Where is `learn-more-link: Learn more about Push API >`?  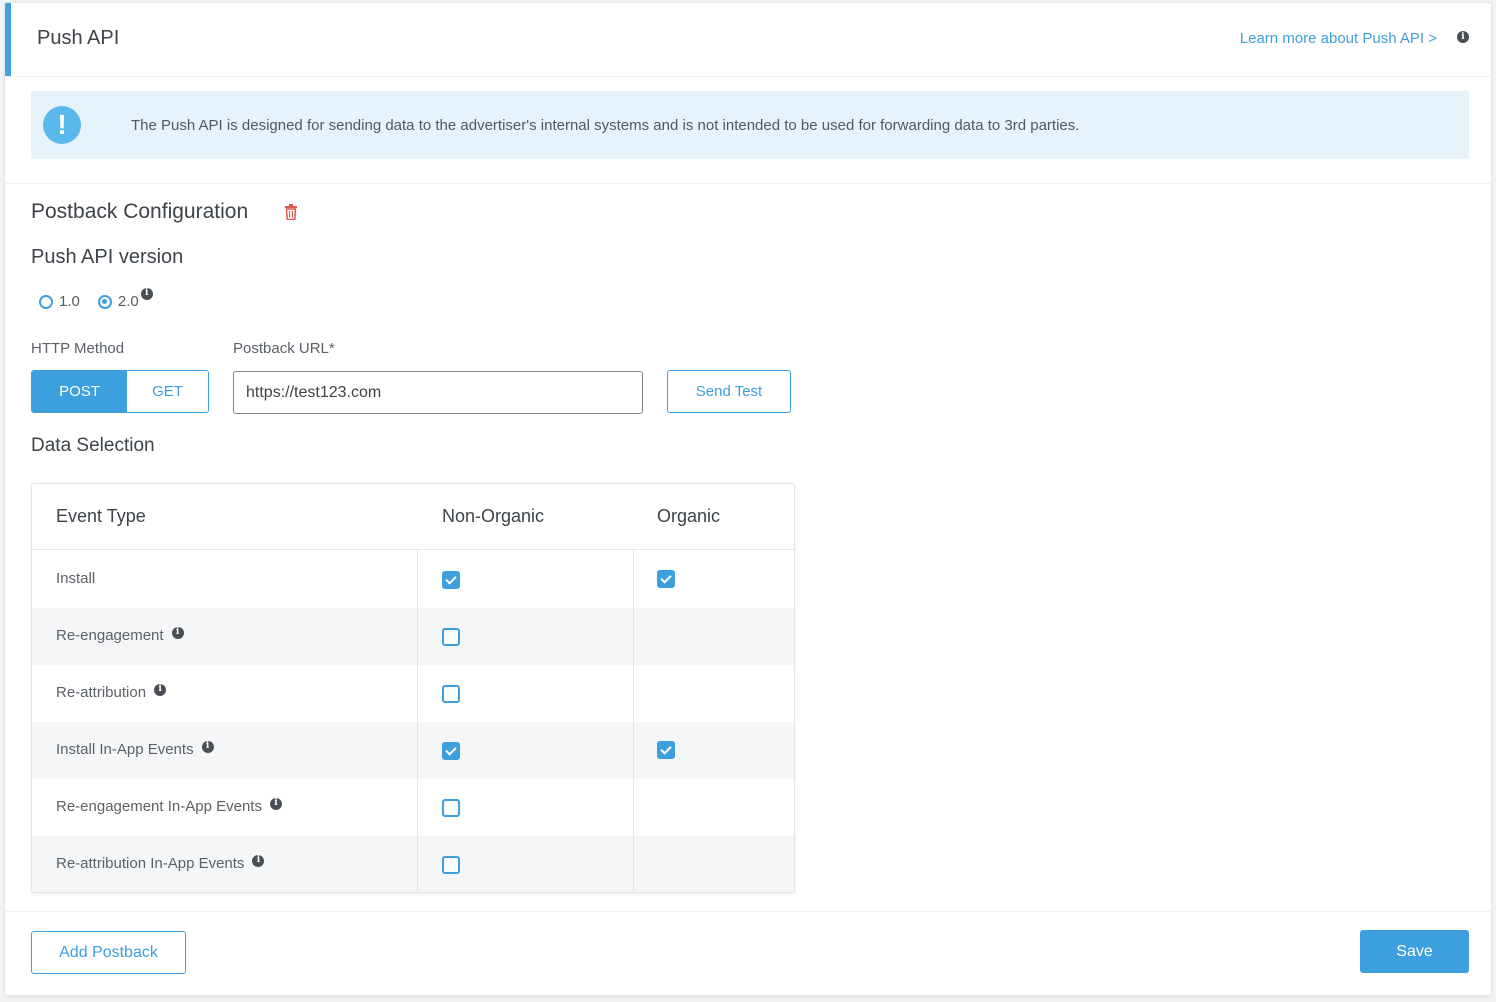
learn-more-link: Learn more about Push API > is located at coordinates (1338, 38).